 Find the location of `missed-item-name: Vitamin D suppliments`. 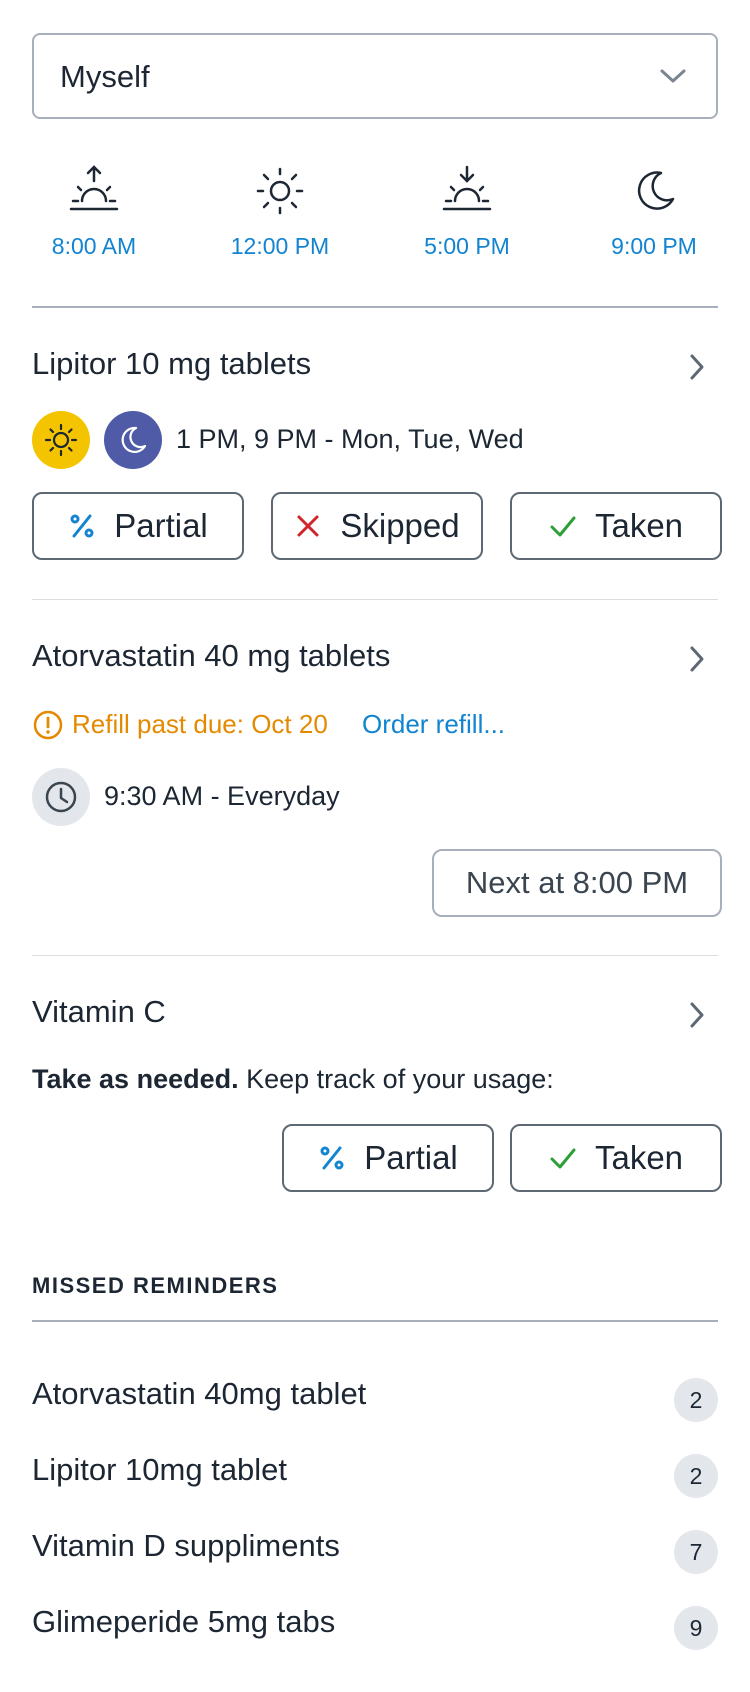

missed-item-name: Vitamin D suppliments is located at coordinates (186, 1545).